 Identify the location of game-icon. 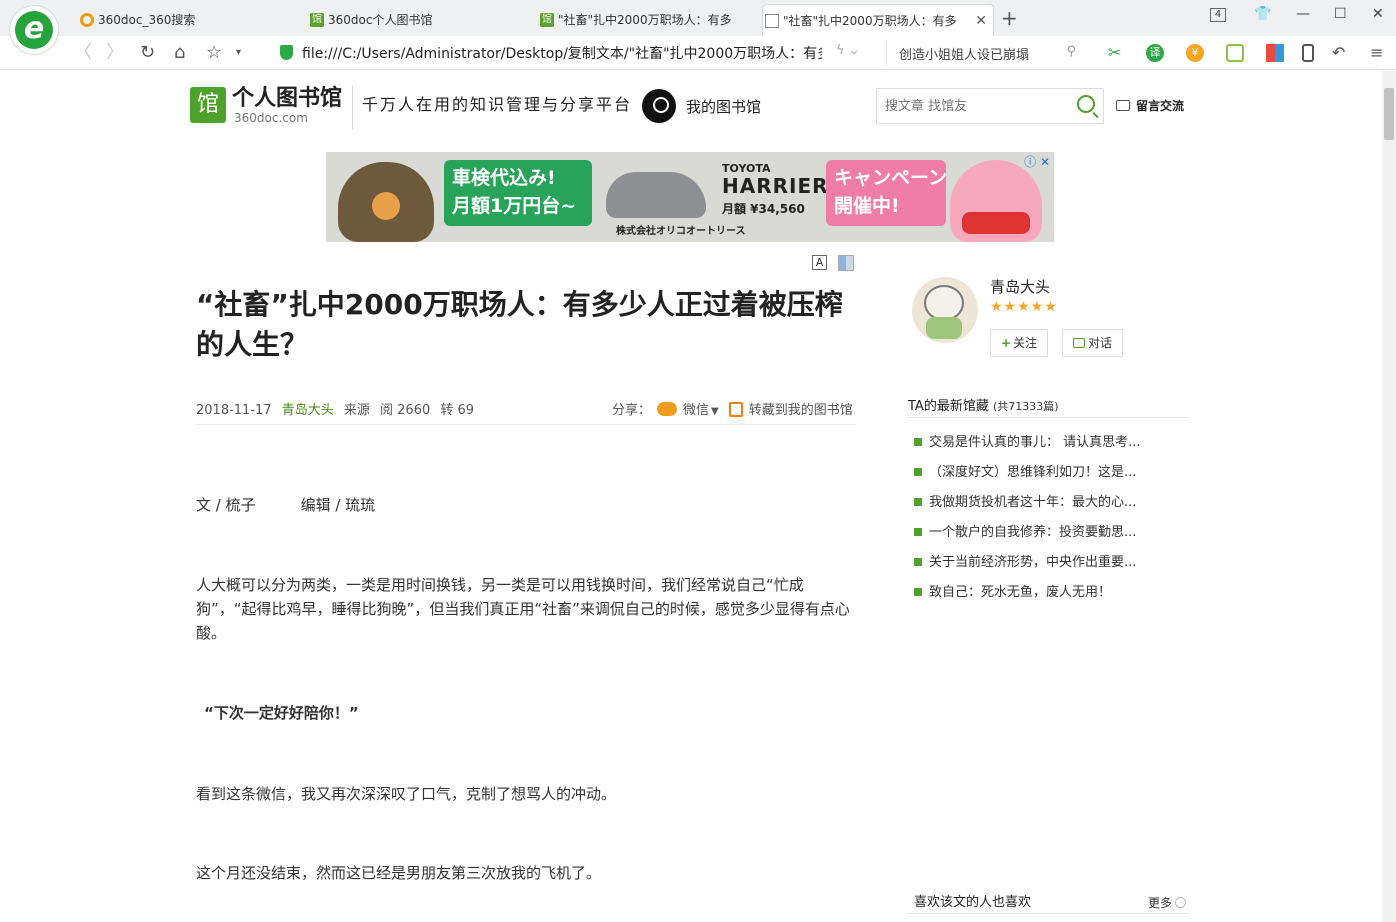
(1235, 53).